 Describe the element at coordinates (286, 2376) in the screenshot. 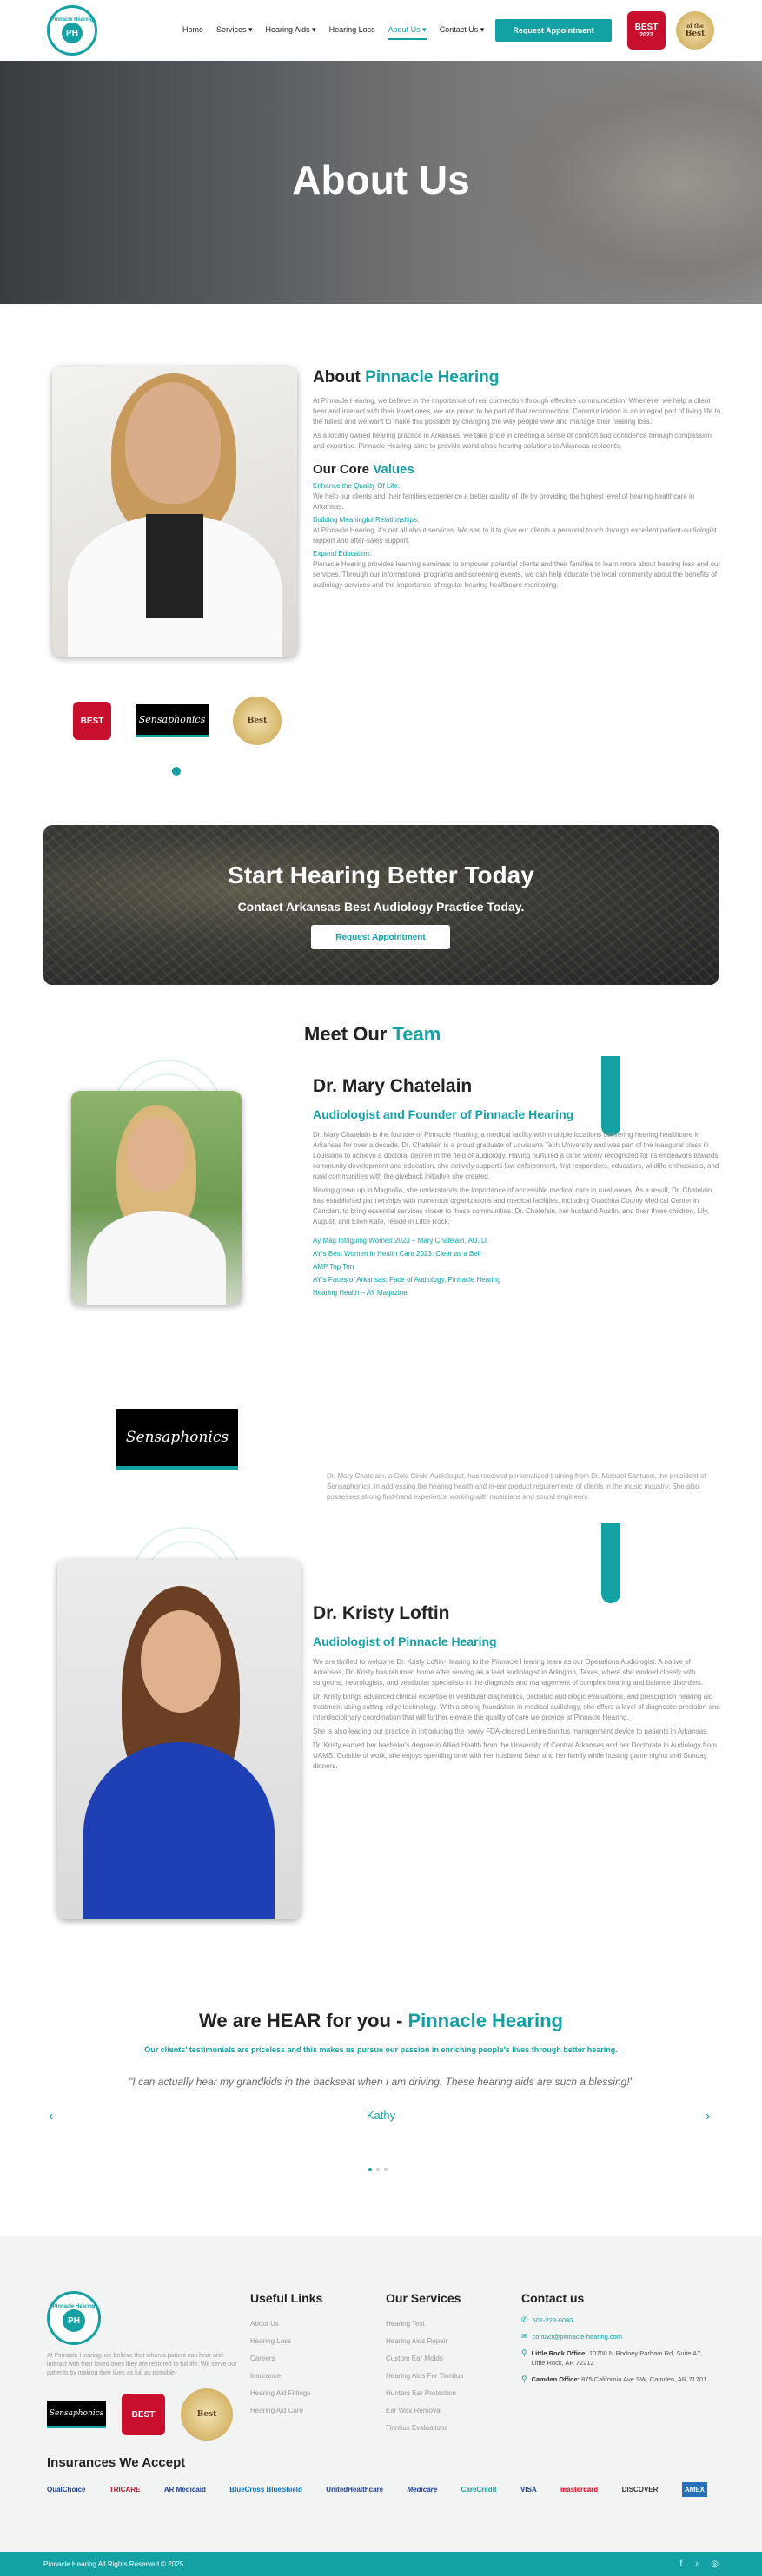

I see `footer-link: Insurance` at that location.